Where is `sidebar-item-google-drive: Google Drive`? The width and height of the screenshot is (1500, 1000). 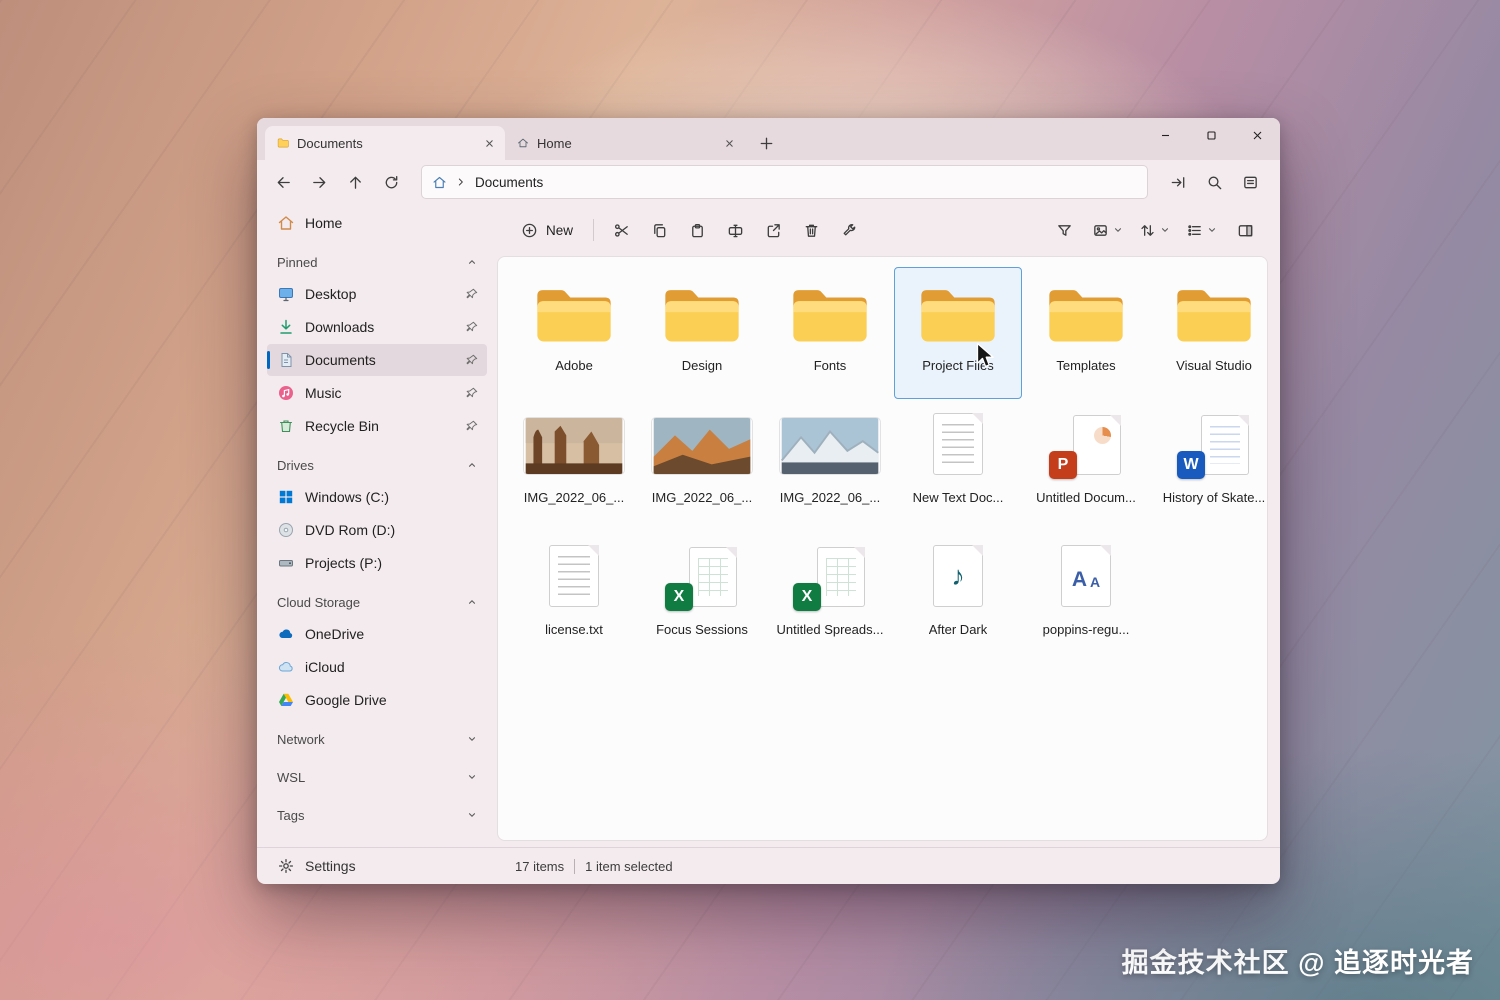 sidebar-item-google-drive: Google Drive is located at coordinates (377, 700).